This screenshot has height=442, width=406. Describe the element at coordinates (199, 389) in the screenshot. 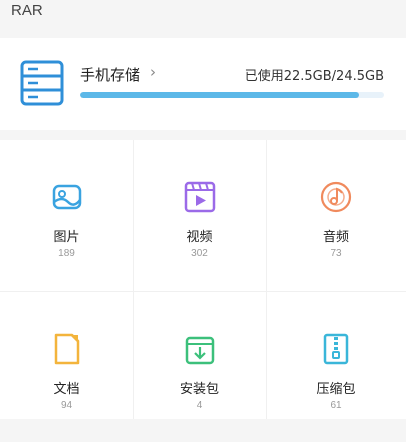

I see `category-label: 安装包` at that location.